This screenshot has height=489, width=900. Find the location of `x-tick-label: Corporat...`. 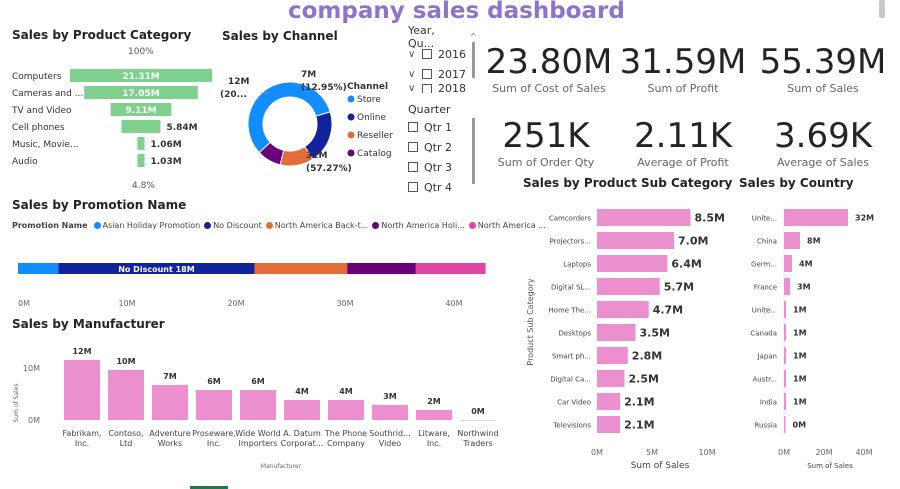

x-tick-label: Corporat... is located at coordinates (302, 443).